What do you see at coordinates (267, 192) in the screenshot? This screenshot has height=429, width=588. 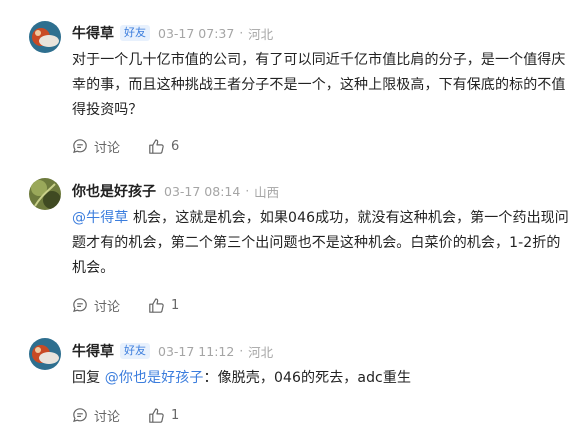 I see `location: 山西` at bounding box center [267, 192].